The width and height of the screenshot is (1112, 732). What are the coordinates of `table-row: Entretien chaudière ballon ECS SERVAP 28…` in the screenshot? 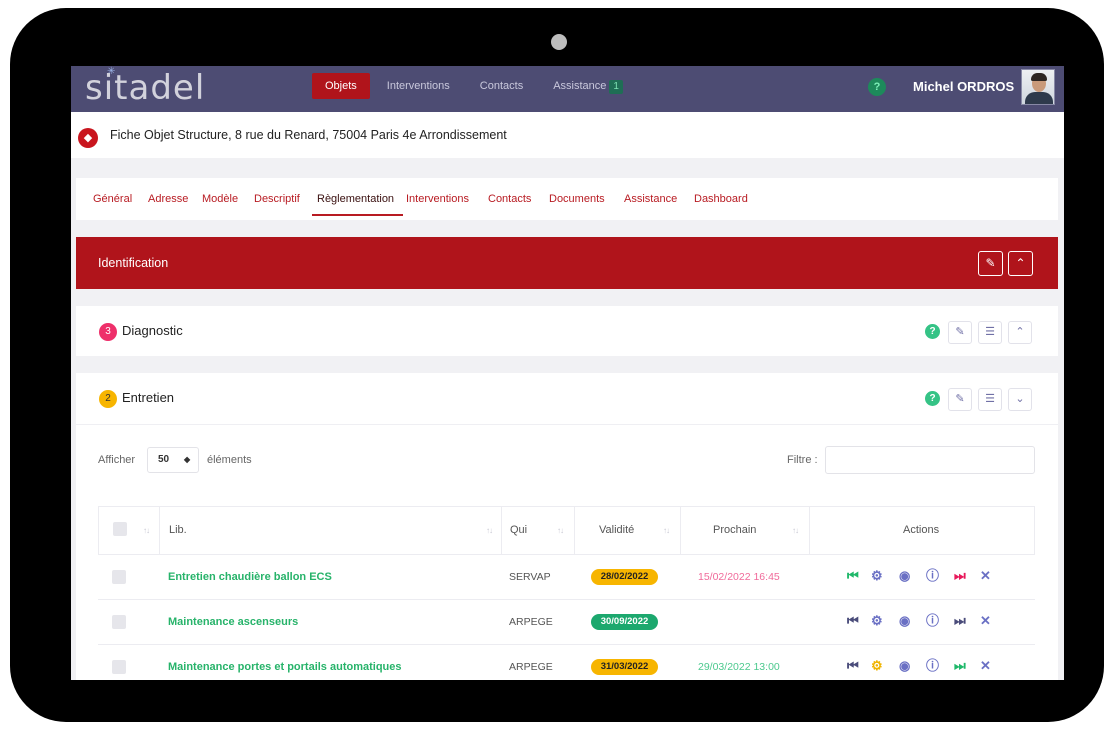 It's located at (566, 577).